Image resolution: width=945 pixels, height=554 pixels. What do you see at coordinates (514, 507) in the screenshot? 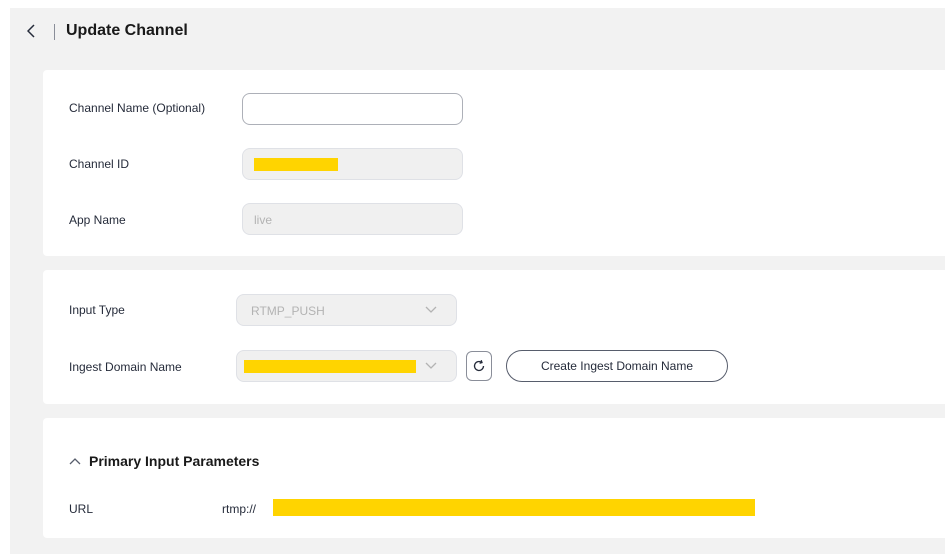
I see `redacted-url` at bounding box center [514, 507].